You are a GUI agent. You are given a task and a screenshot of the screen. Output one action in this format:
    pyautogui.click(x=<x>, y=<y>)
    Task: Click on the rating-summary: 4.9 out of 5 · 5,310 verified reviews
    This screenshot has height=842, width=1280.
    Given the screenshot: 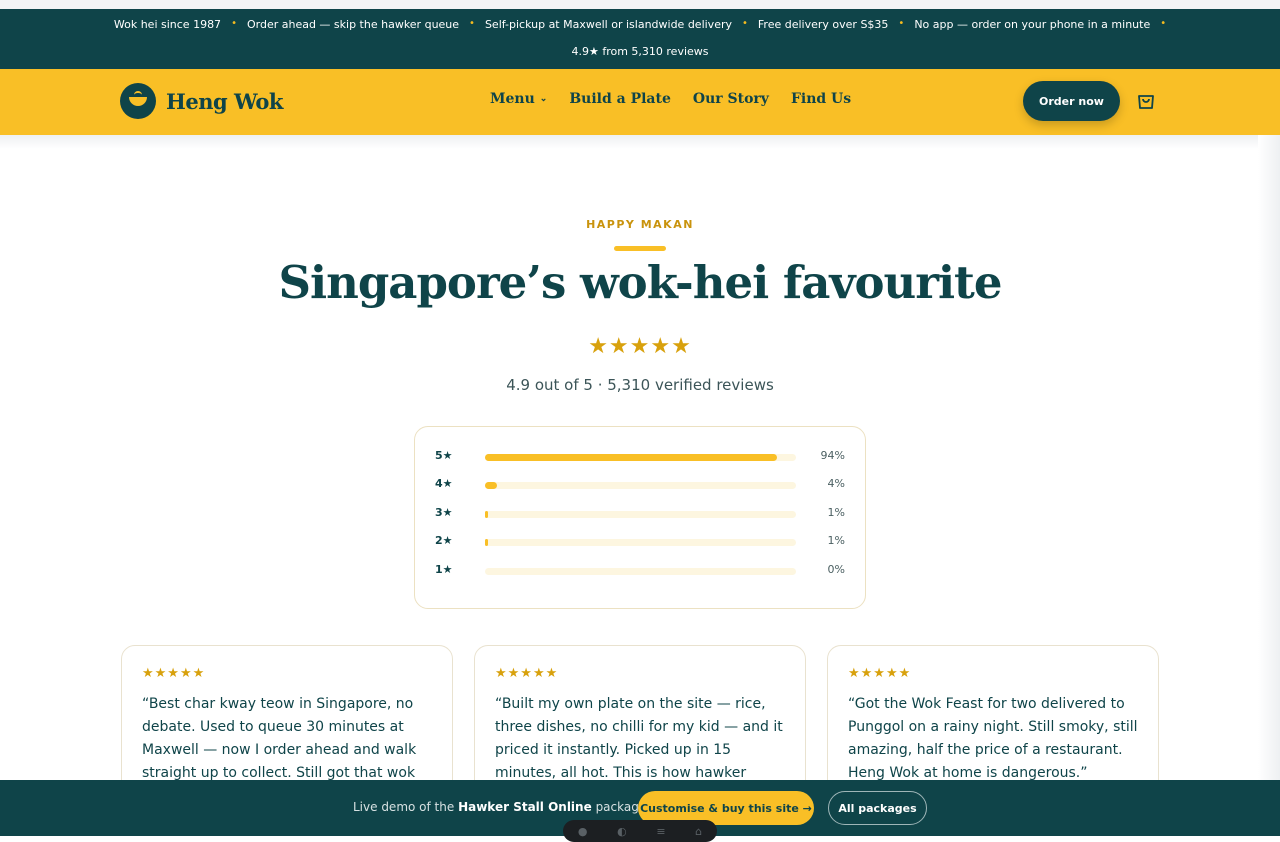 What is the action you would take?
    pyautogui.click(x=640, y=385)
    